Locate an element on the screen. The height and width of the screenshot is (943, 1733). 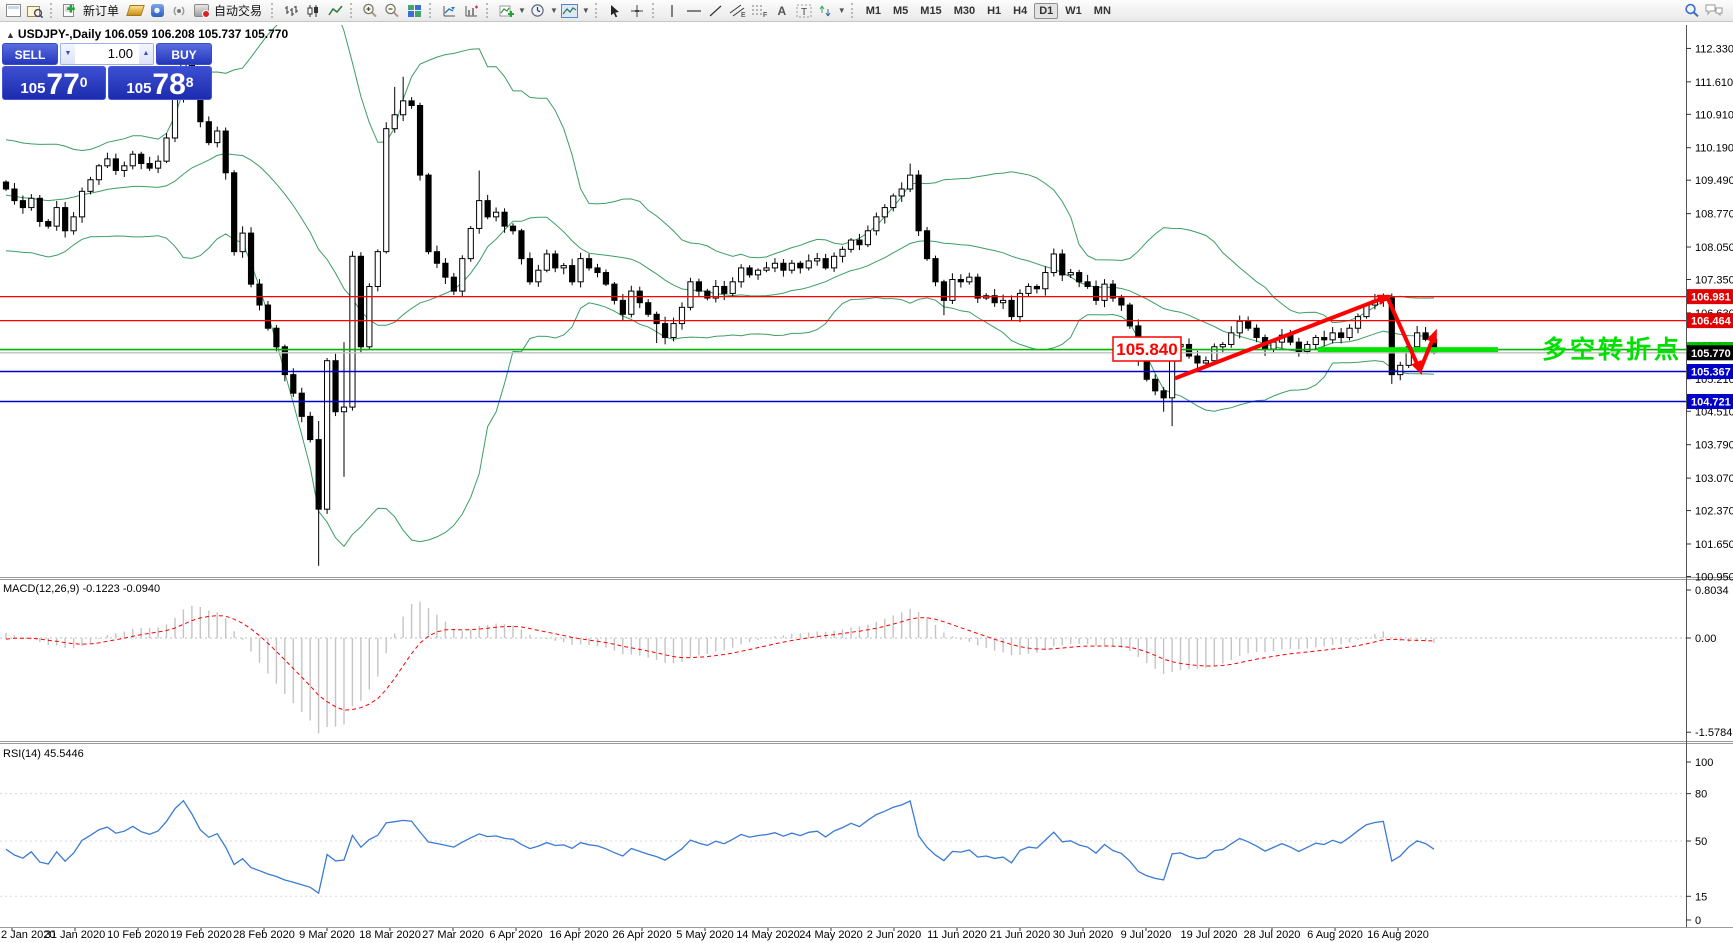
volume-down-button: ▼ is located at coordinates (68, 54).